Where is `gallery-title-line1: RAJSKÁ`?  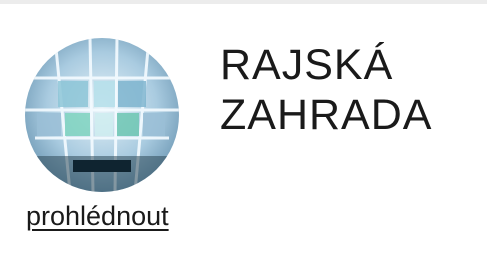 gallery-title-line1: RAJSKÁ is located at coordinates (307, 65).